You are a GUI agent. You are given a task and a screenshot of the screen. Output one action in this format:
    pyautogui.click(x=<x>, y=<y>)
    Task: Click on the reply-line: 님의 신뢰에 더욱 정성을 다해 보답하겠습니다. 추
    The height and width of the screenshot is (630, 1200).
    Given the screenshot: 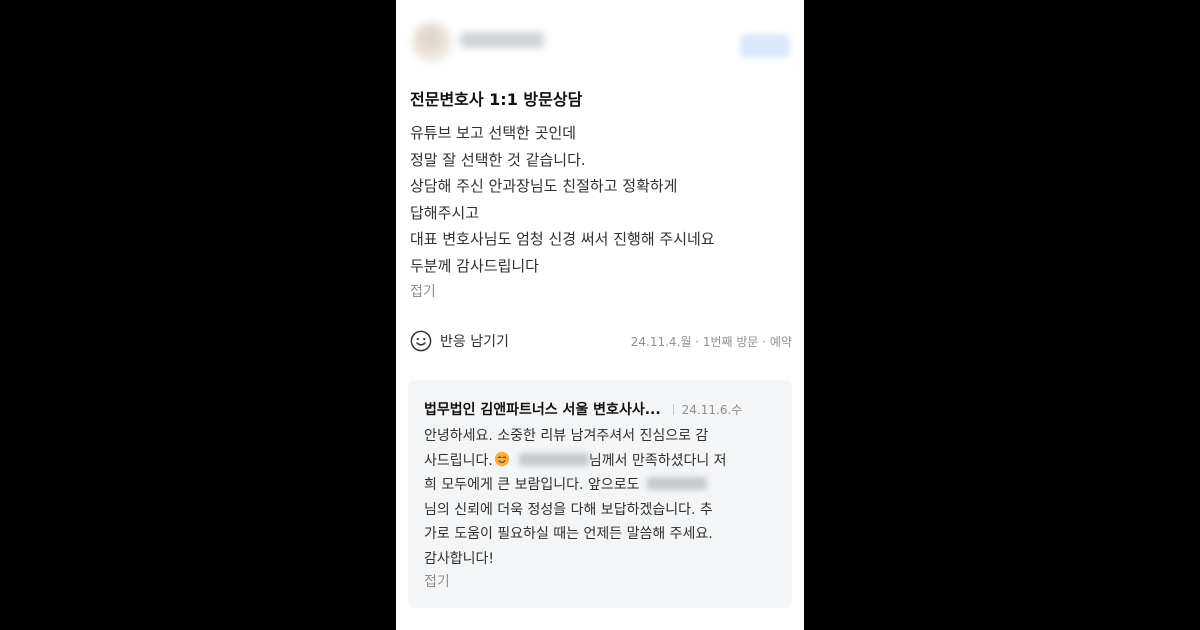 What is the action you would take?
    pyautogui.click(x=604, y=510)
    